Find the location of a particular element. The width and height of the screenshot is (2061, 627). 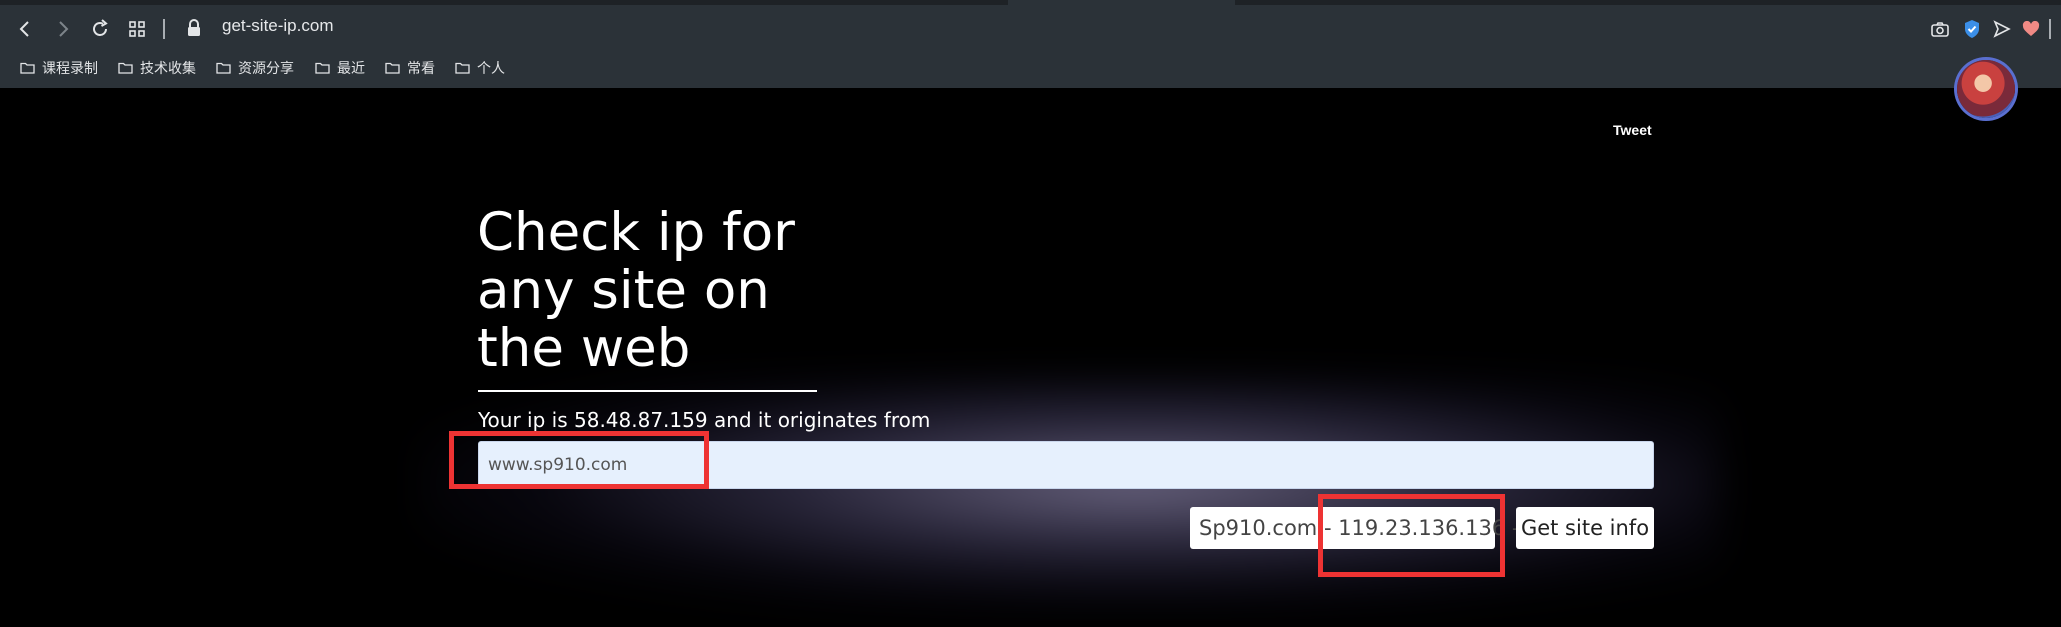

bookmark-label: 资源分享 is located at coordinates (266, 69).